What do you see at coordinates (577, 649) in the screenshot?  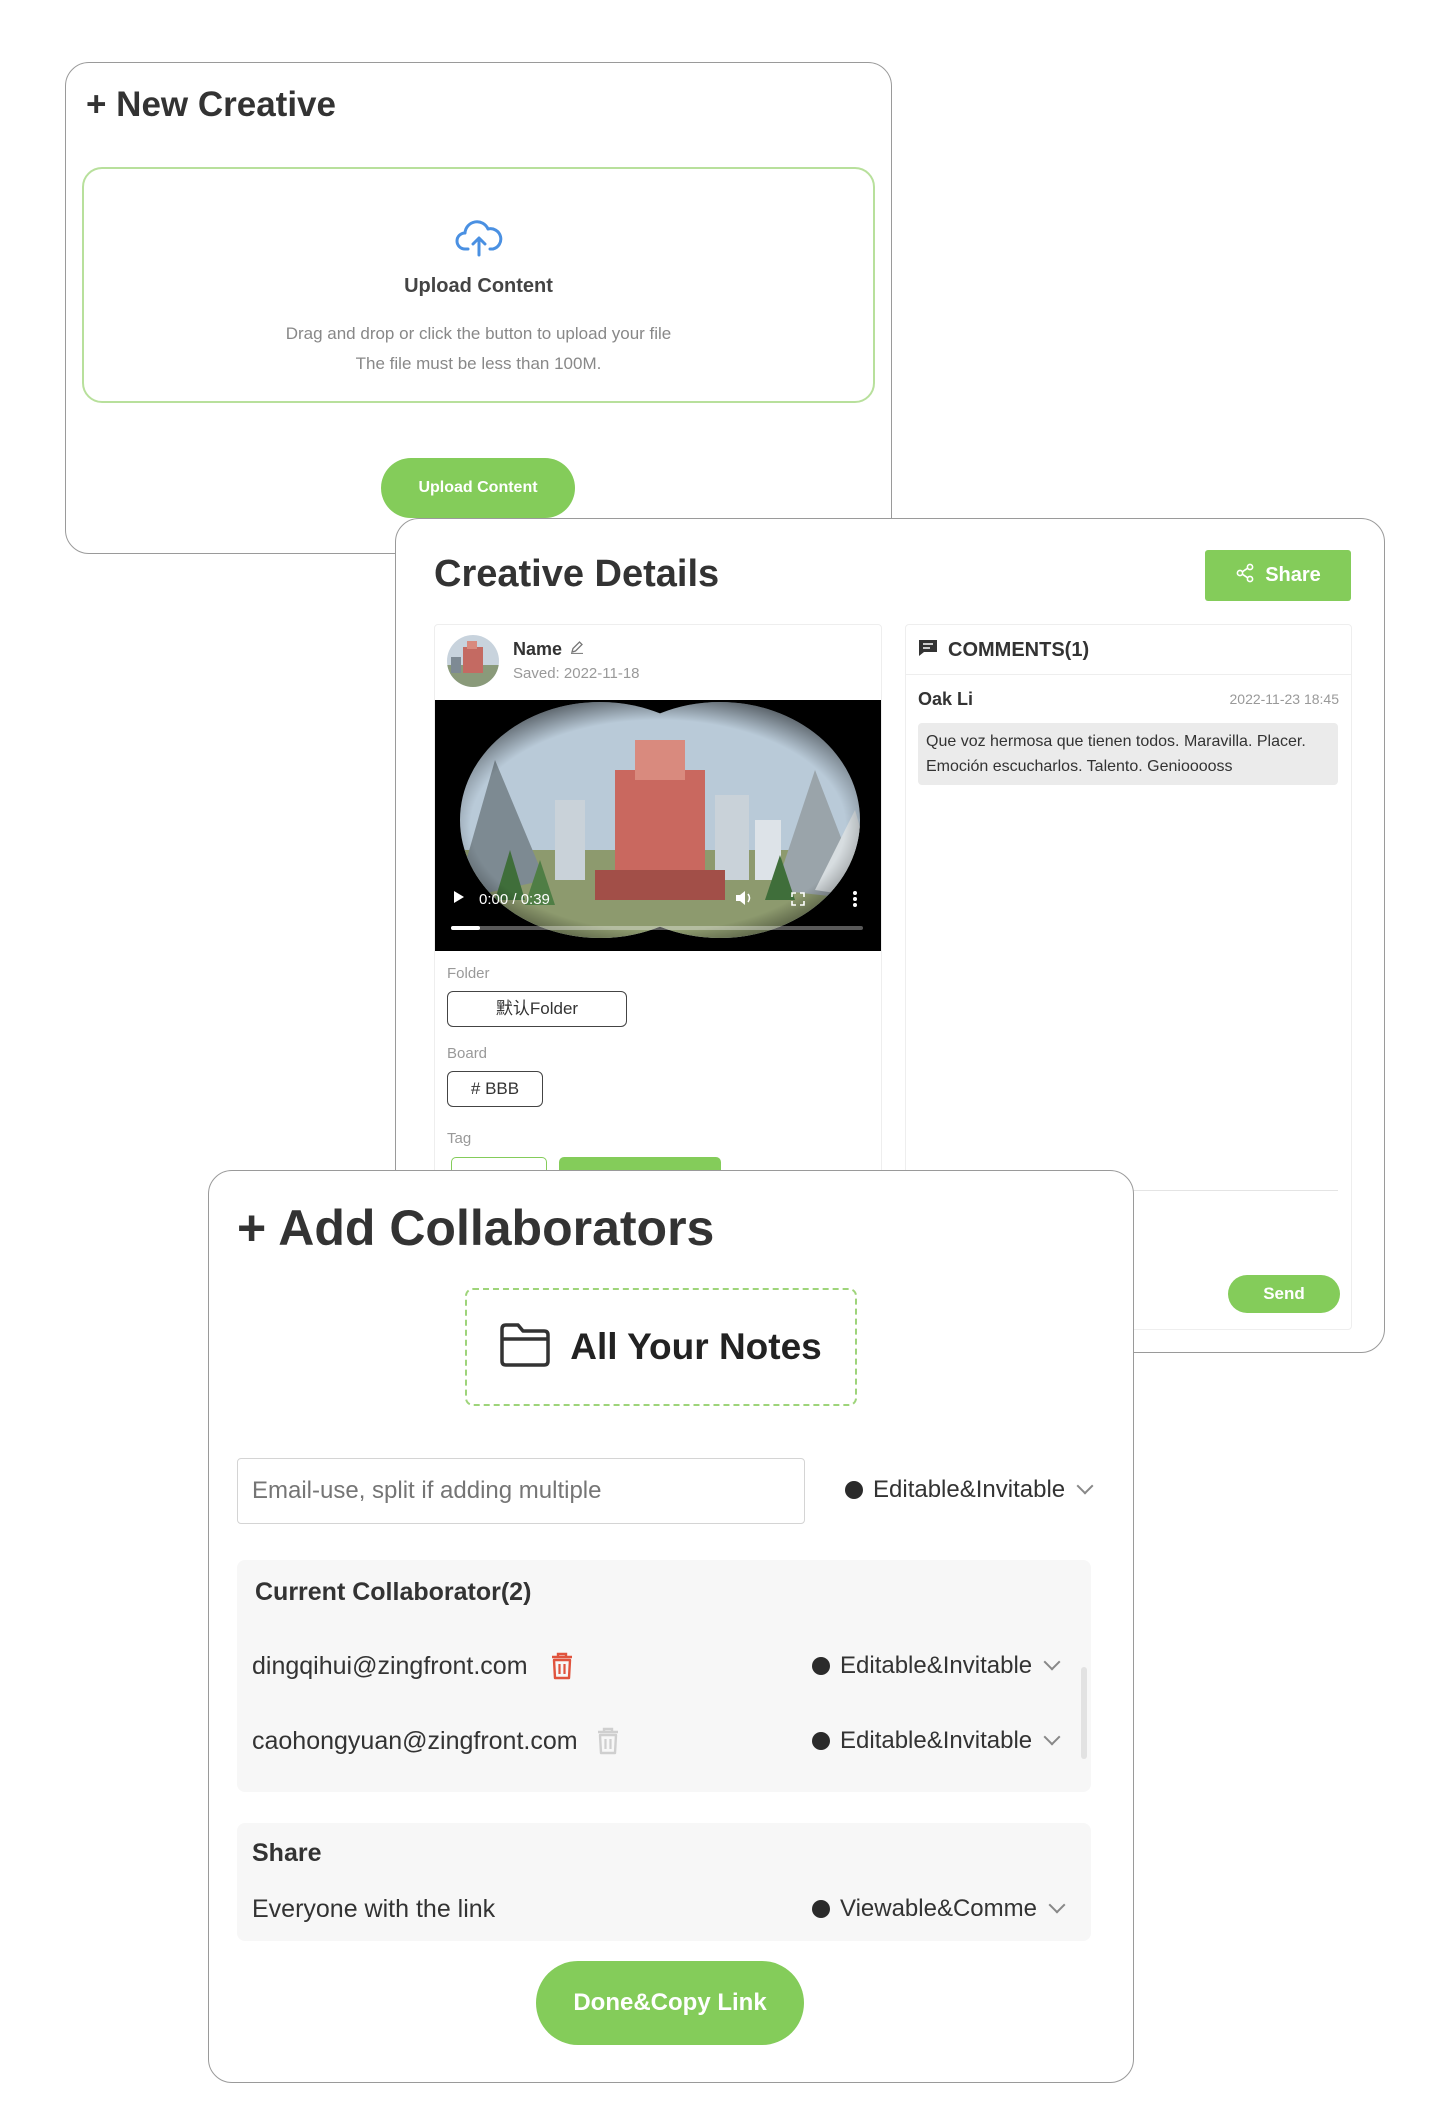 I see `edit-pencil-icon` at bounding box center [577, 649].